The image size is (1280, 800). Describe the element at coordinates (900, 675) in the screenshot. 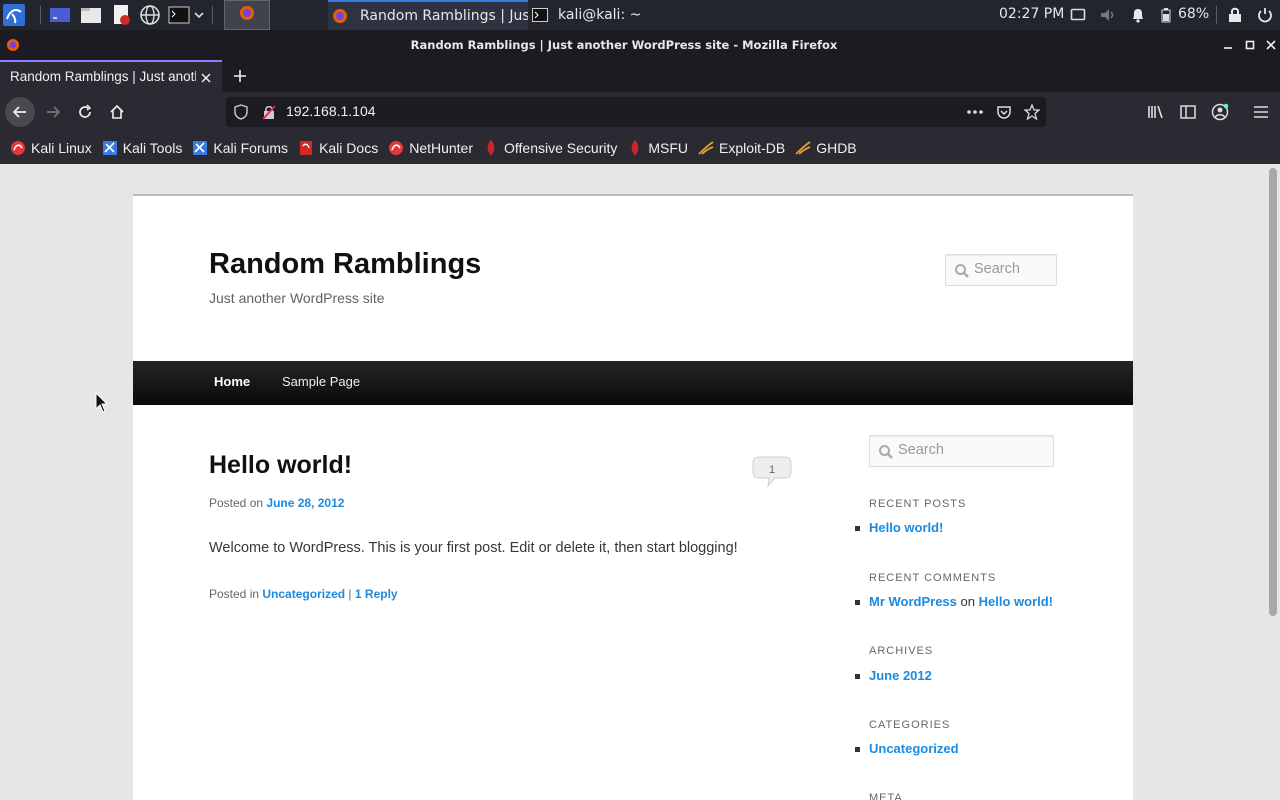

I see `archive-link: June 2012` at that location.